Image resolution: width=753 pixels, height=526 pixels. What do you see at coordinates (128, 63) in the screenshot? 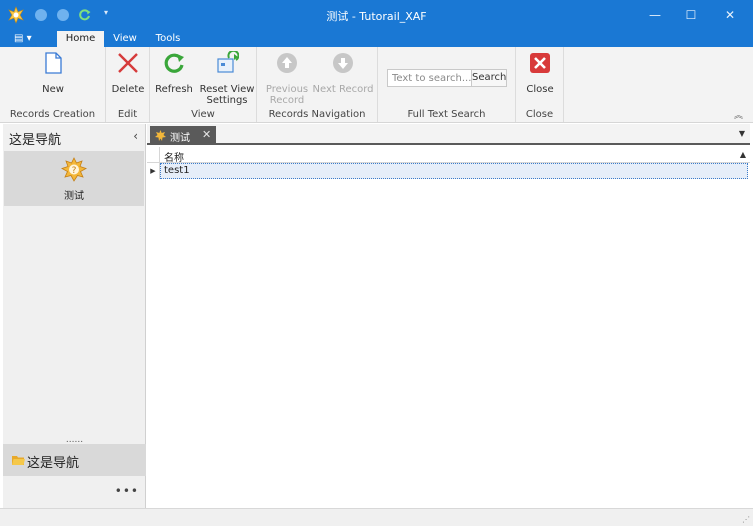
I see `delete-x-icon` at bounding box center [128, 63].